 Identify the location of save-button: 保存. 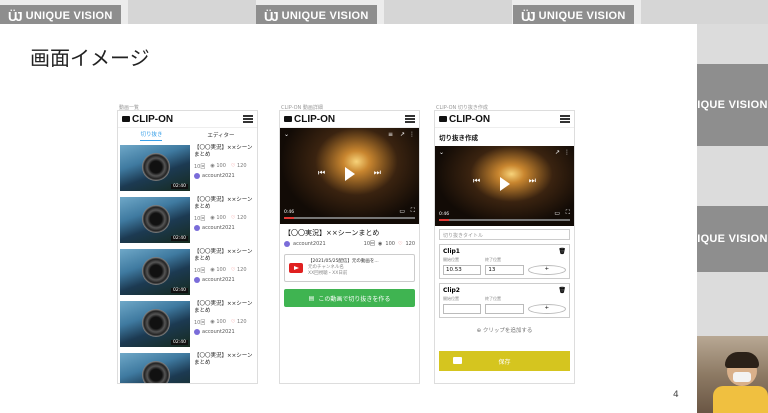
(504, 361).